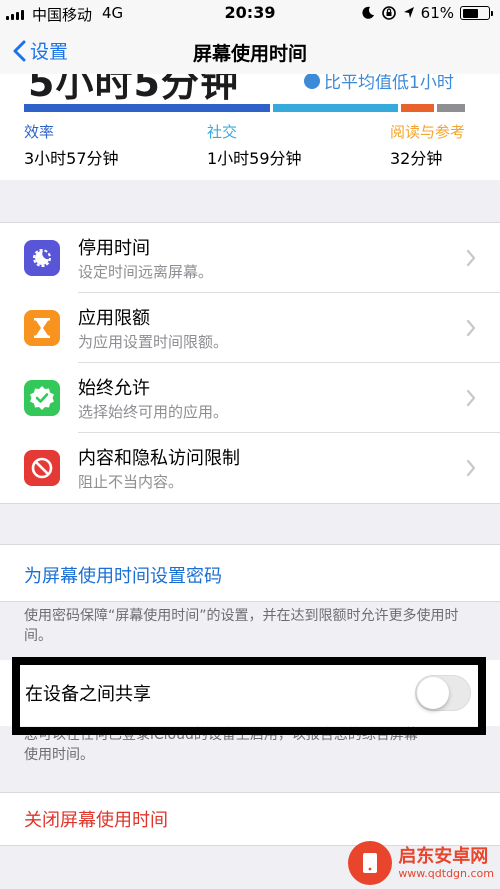 The width and height of the screenshot is (500, 889). I want to click on set-passcode-link: 为屏幕使用时间设置密码, so click(123, 575).